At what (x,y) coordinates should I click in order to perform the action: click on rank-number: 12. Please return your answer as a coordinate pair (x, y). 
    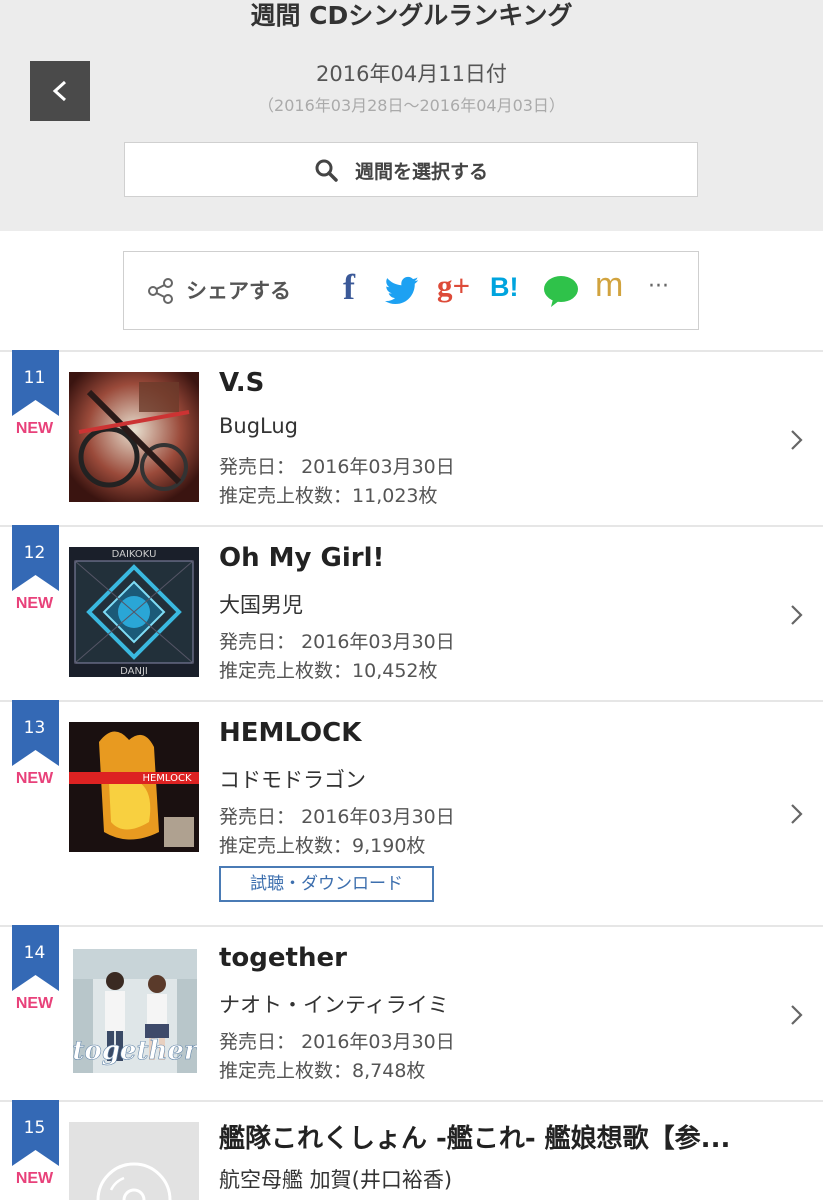
    Looking at the image, I should click on (34, 553).